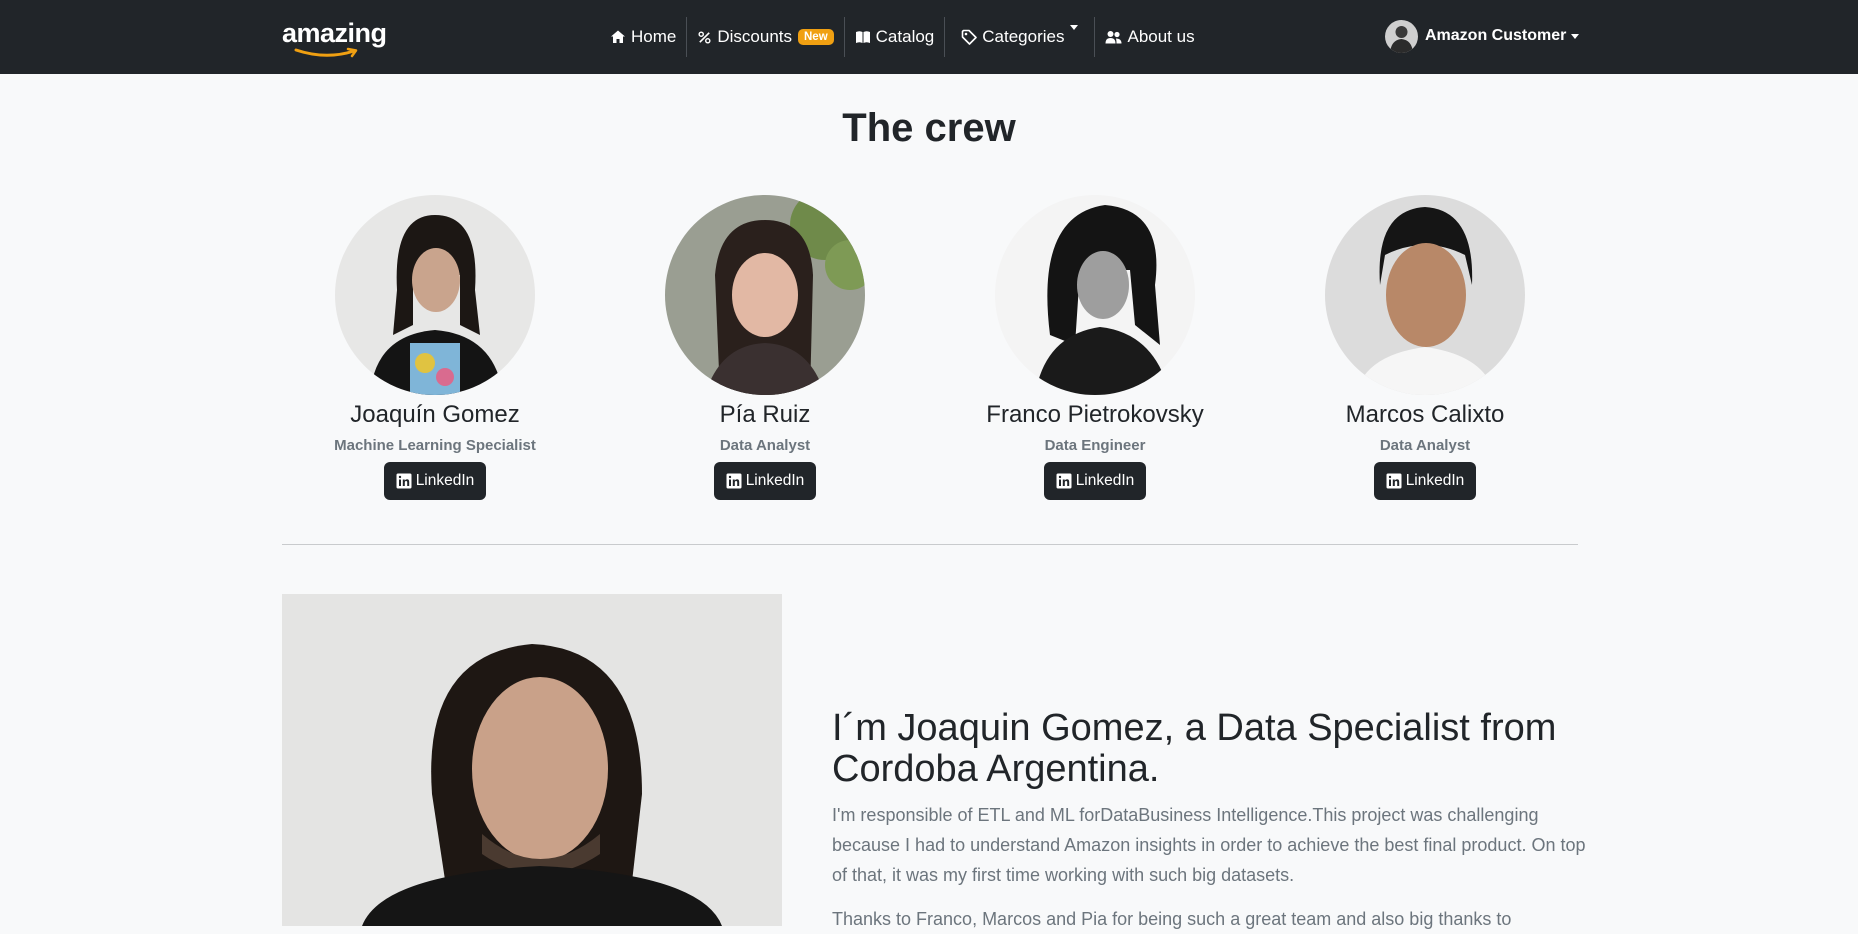 Image resolution: width=1858 pixels, height=934 pixels. I want to click on member-name: Pía Ruiz, so click(765, 414).